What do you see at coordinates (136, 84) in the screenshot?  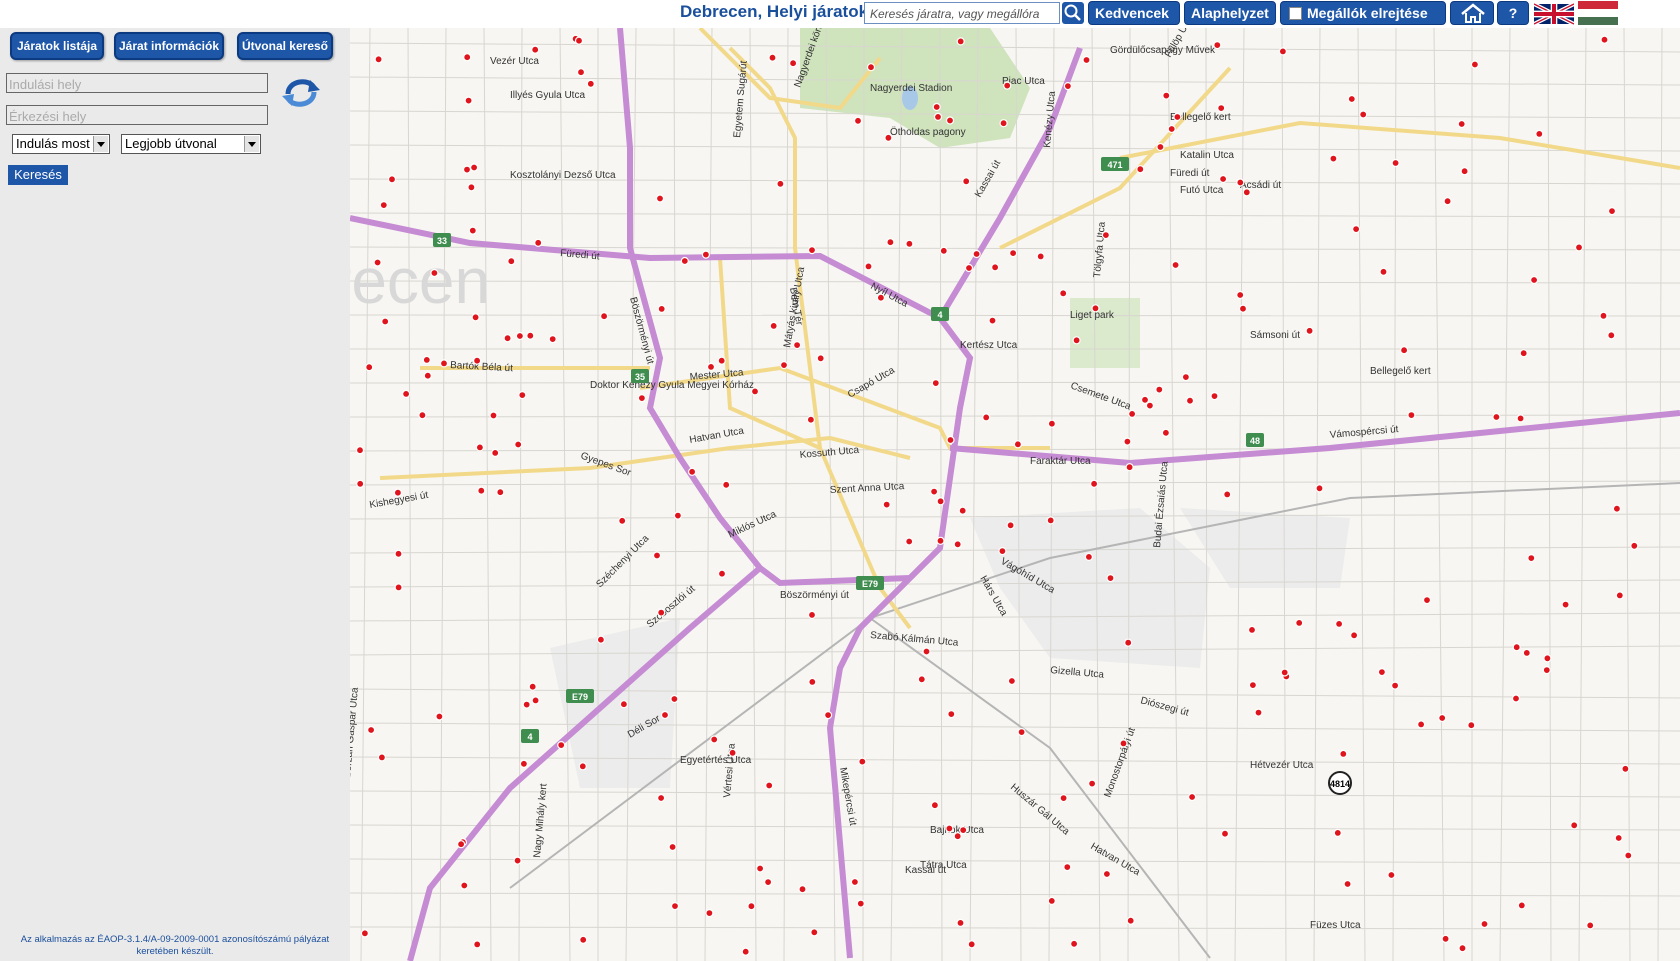 I see `origin-input` at bounding box center [136, 84].